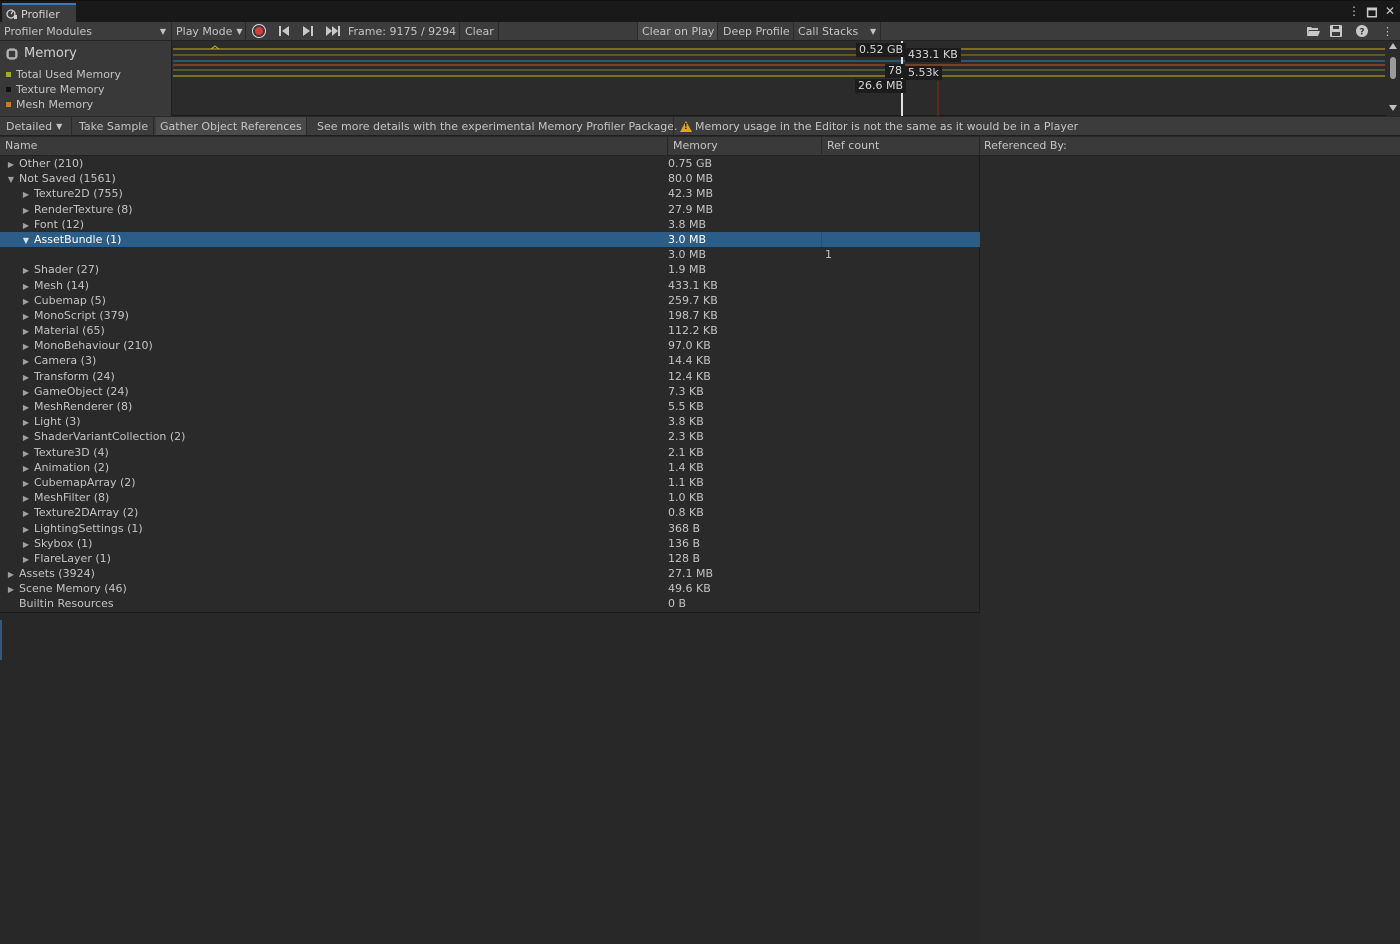  What do you see at coordinates (490, 497) in the screenshot?
I see `tree-row: ▶ MeshFilter (8) 1.0 KB` at bounding box center [490, 497].